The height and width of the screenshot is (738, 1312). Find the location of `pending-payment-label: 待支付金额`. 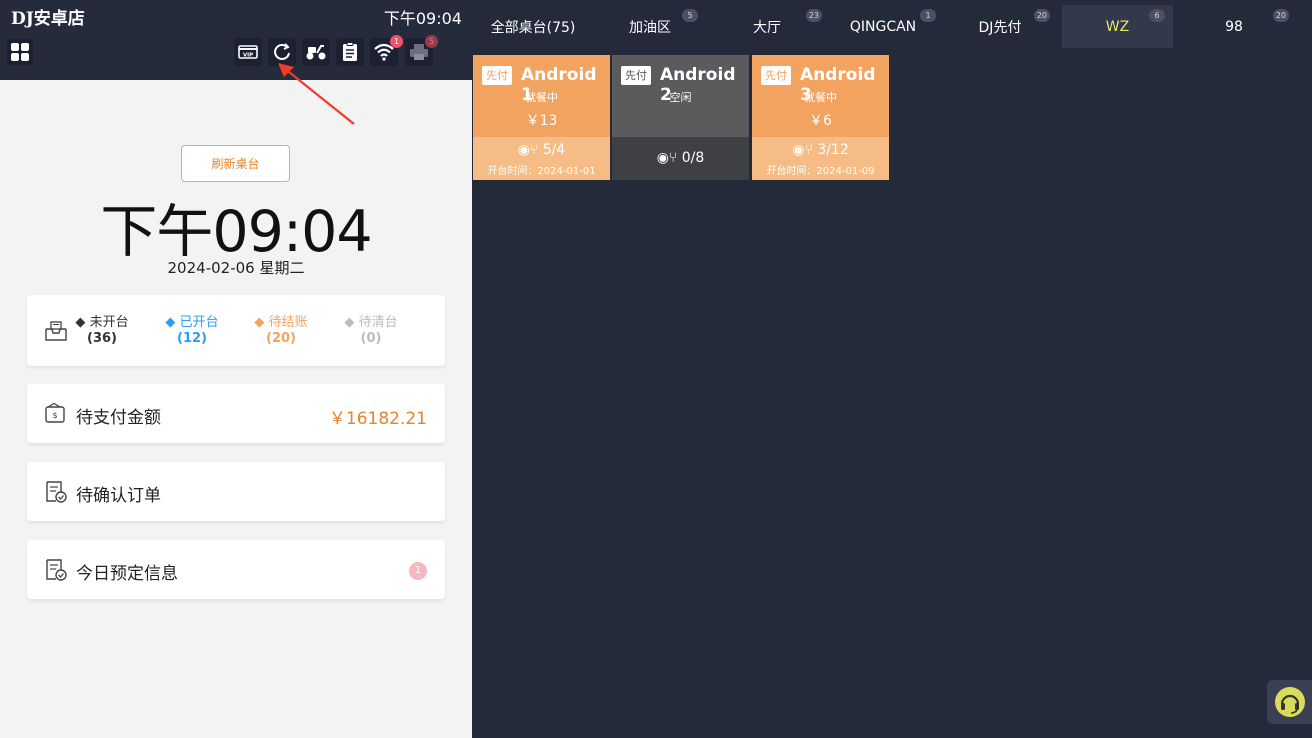

pending-payment-label: 待支付金额 is located at coordinates (118, 418).